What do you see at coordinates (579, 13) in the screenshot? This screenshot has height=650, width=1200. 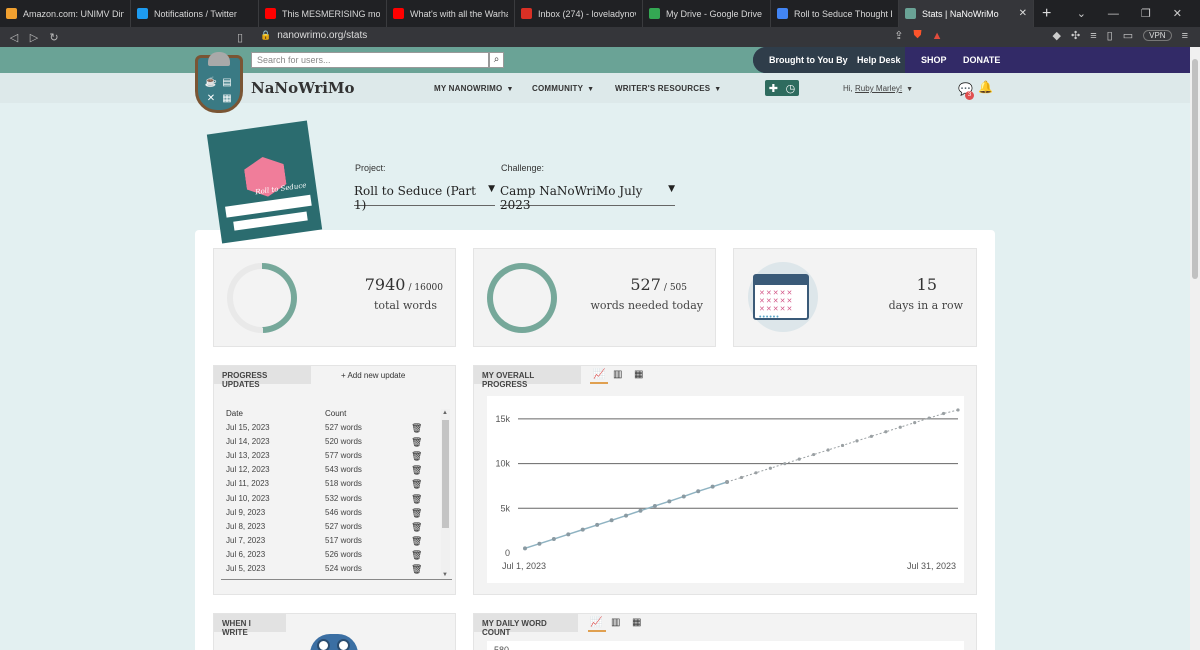 I see `browser-tab: Inbox (274) - loveladynovels@g` at bounding box center [579, 13].